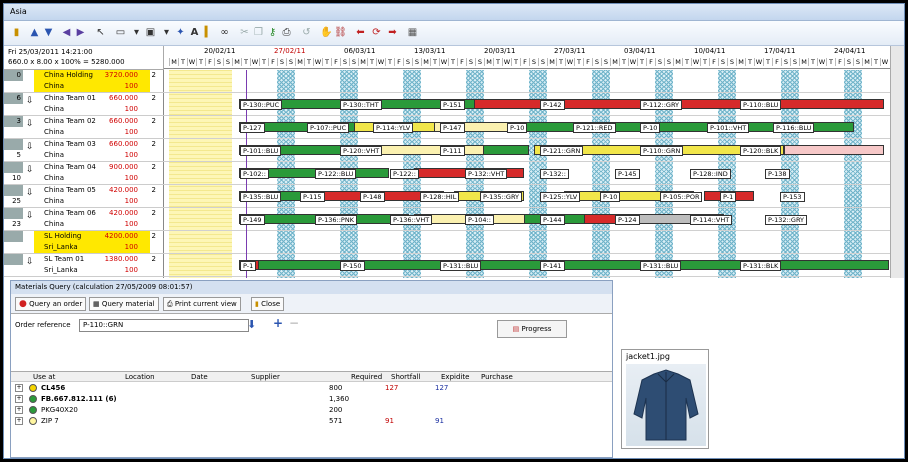 The height and width of the screenshot is (462, 908). I want to click on order-label: P-132::GRY, so click(786, 220).